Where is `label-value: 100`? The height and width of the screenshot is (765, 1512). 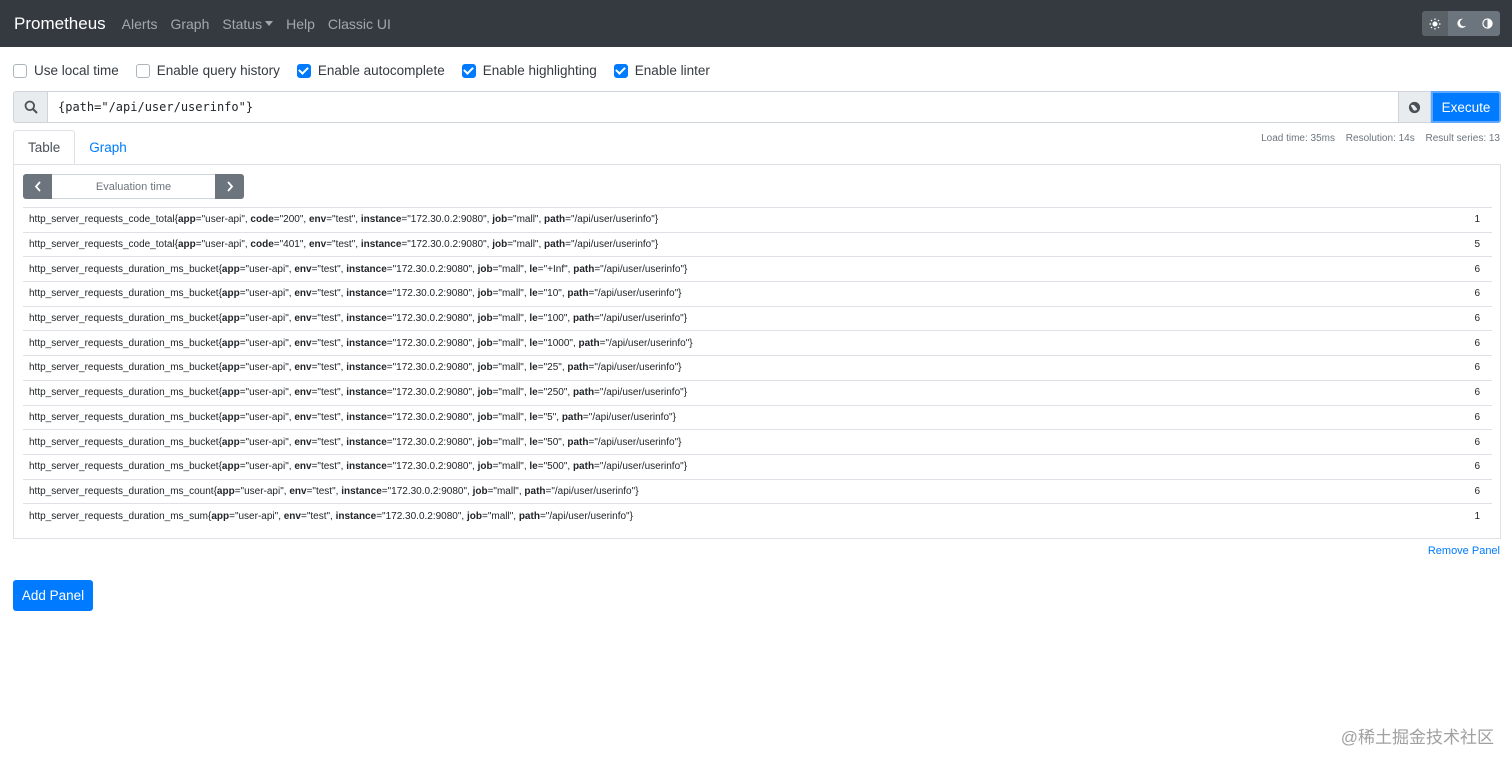 label-value: 100 is located at coordinates (555, 319).